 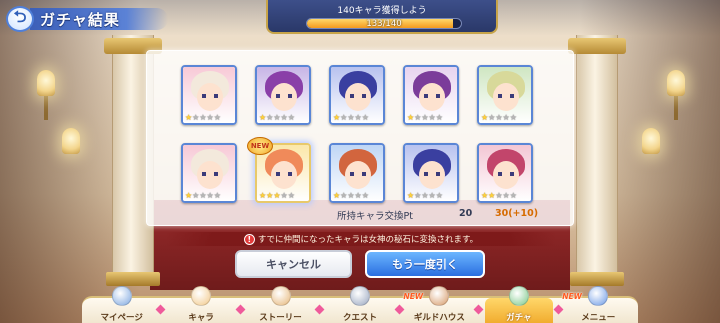 I want to click on mission-panel: 140キャラ獲得しよう 133/140, so click(x=382, y=17).